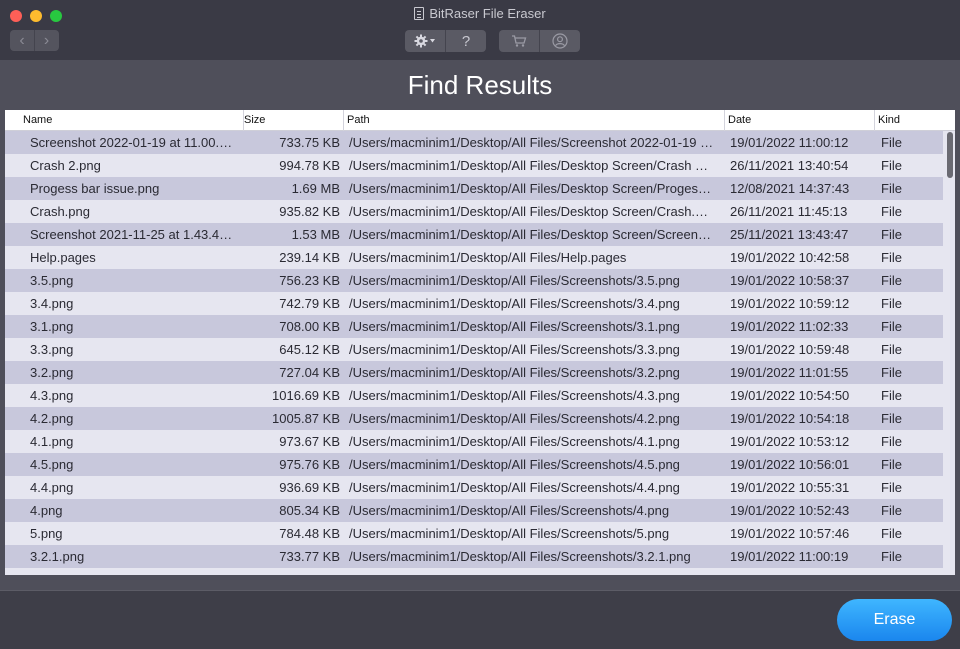 The height and width of the screenshot is (649, 960). What do you see at coordinates (309, 280) in the screenshot?
I see `cell-size: 756.23 KB` at bounding box center [309, 280].